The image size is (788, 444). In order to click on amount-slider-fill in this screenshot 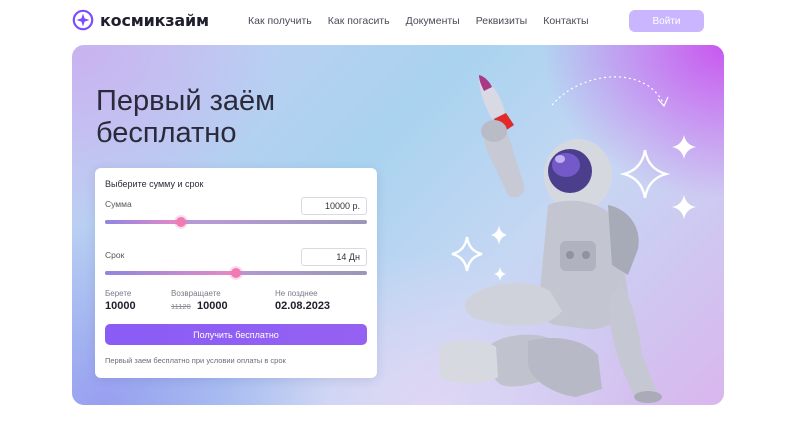, I will do `click(143, 222)`.